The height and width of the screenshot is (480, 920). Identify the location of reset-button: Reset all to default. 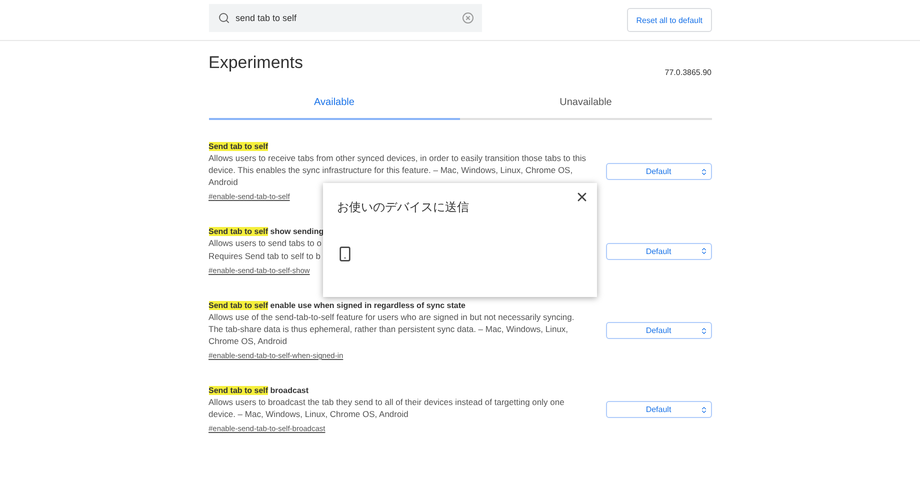
(669, 20).